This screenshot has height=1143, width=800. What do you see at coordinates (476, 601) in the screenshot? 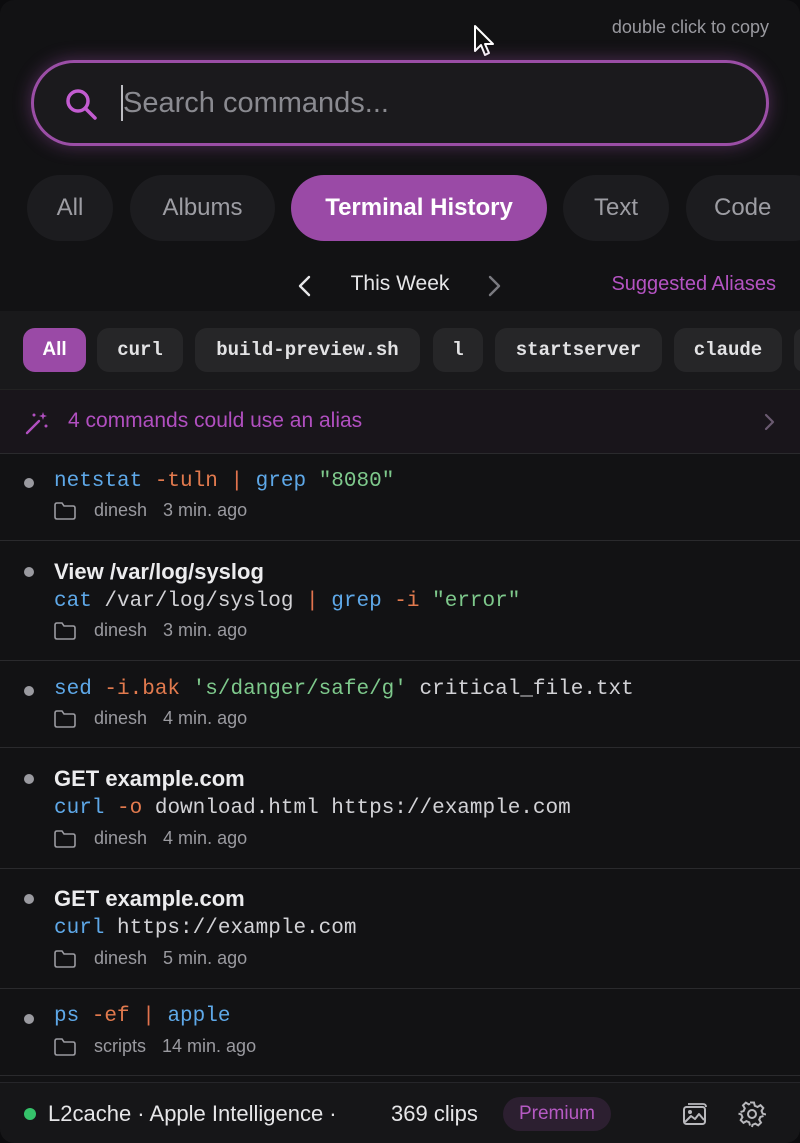
I see `command-token: "error"` at bounding box center [476, 601].